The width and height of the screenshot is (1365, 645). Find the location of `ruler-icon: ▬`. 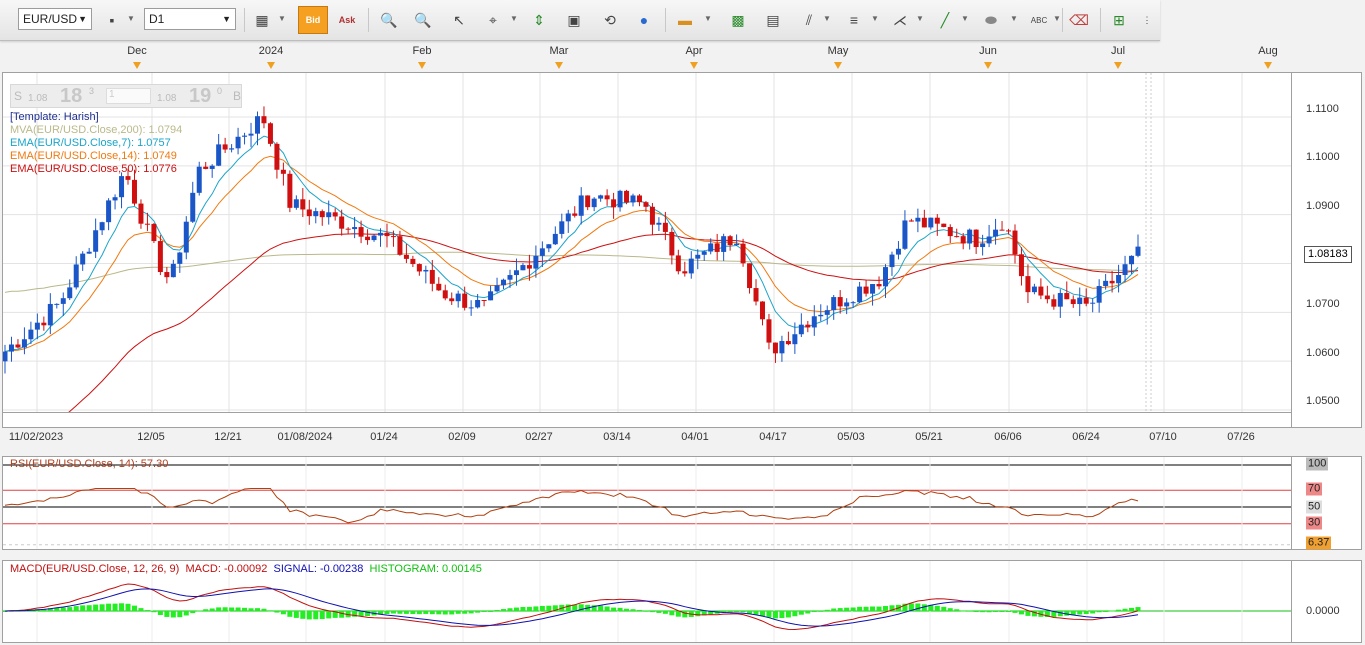

ruler-icon: ▬ is located at coordinates (685, 20).